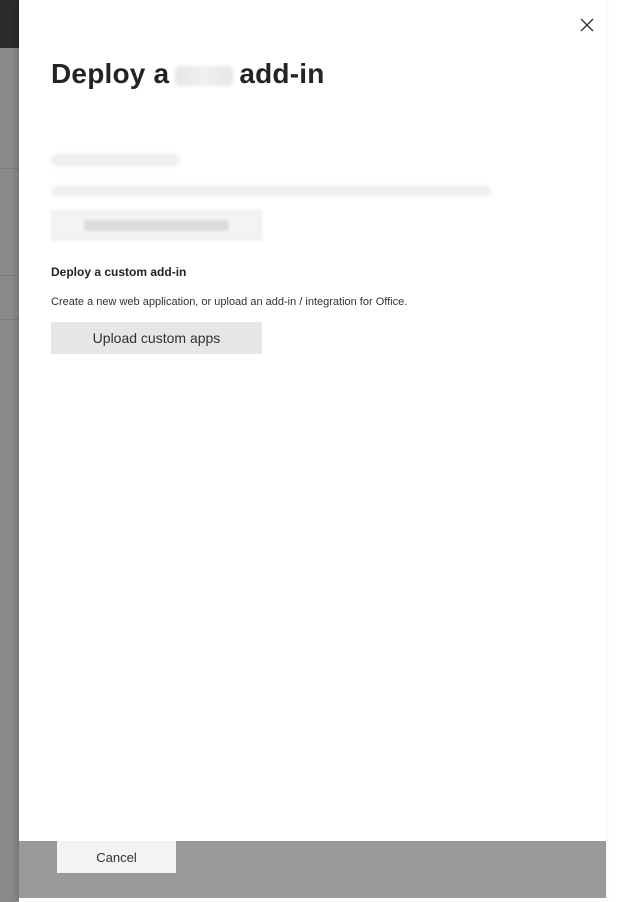 Image resolution: width=619 pixels, height=902 pixels. What do you see at coordinates (9, 24) in the screenshot?
I see `background-app-topbar` at bounding box center [9, 24].